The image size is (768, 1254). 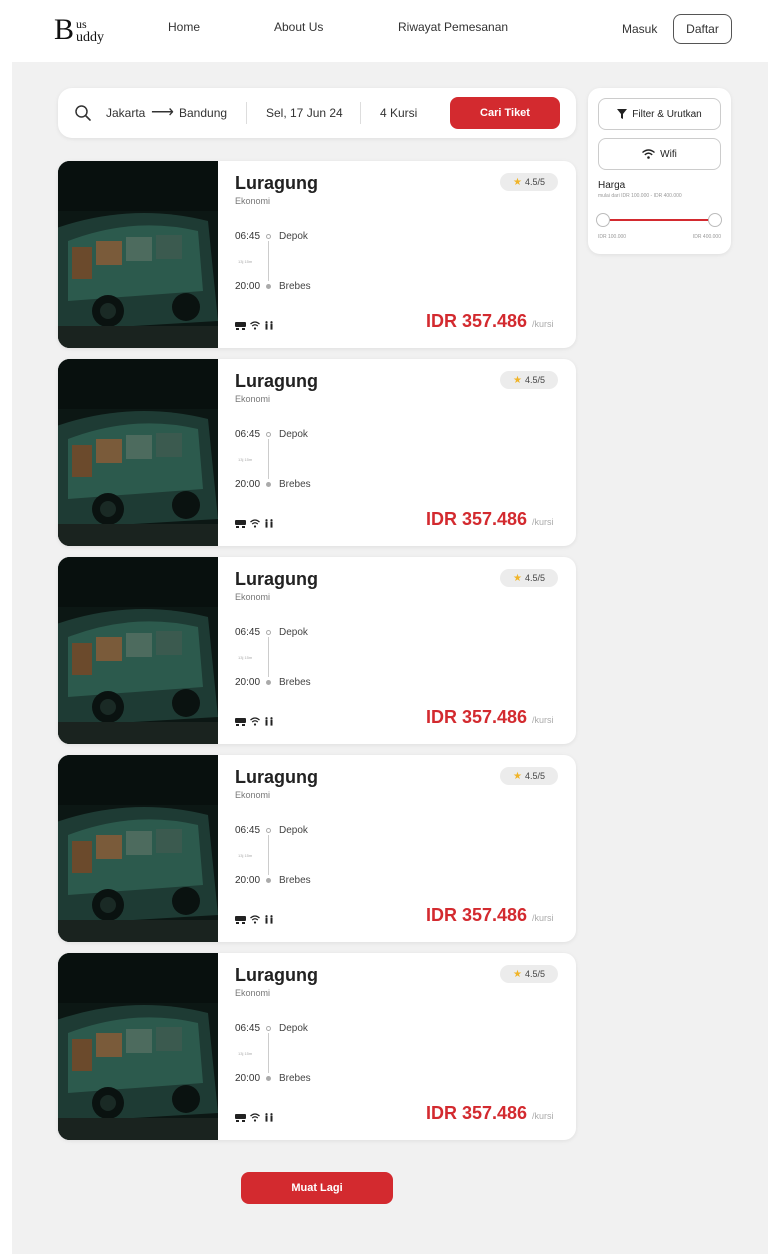 I want to click on nav-home: Home, so click(x=184, y=27).